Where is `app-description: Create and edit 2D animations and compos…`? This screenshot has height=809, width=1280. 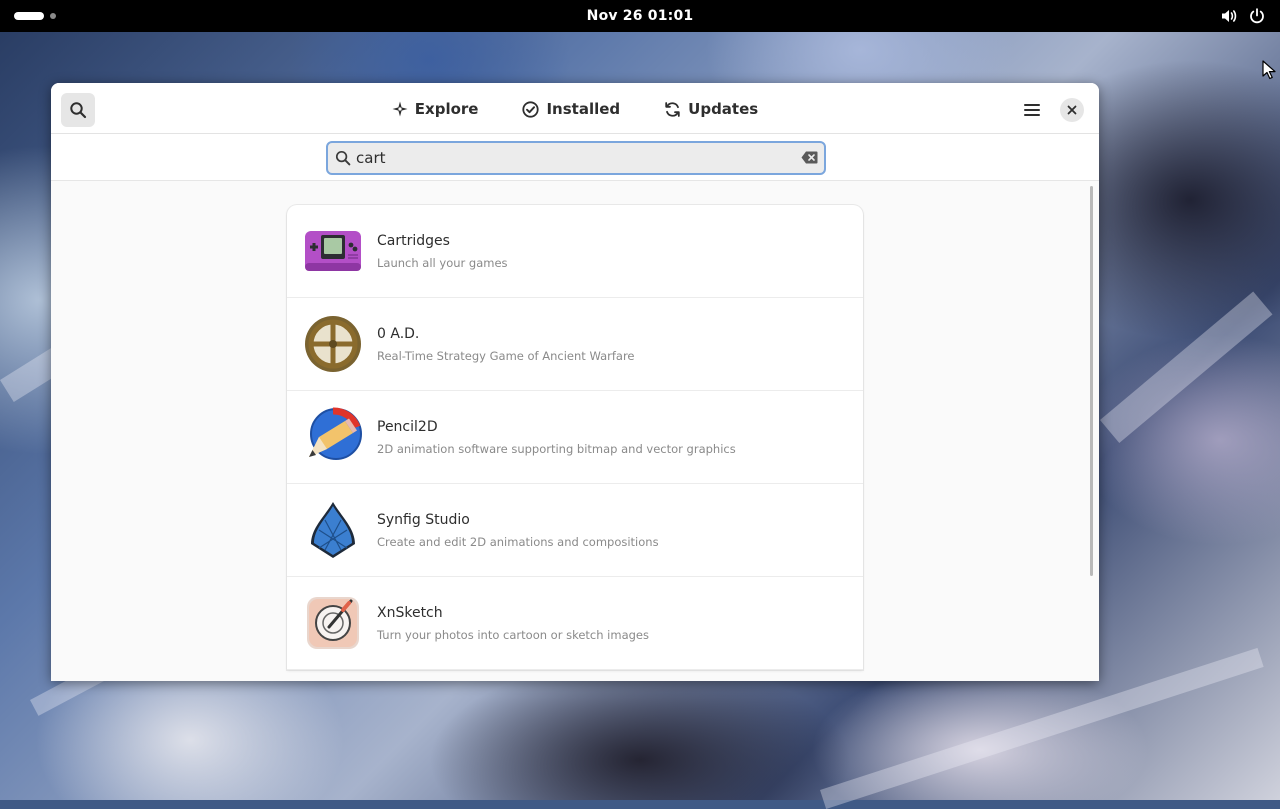
app-description: Create and edit 2D animations and compos… is located at coordinates (518, 542).